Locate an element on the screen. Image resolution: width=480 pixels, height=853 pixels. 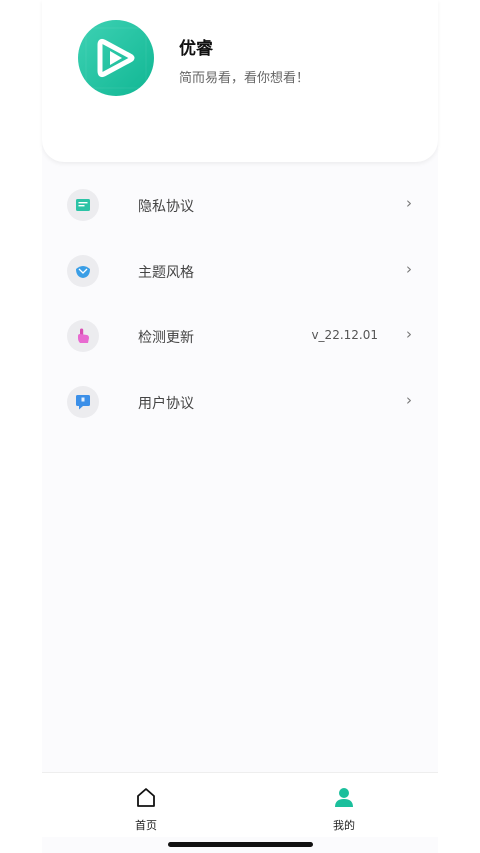
user-icon is located at coordinates (344, 797).